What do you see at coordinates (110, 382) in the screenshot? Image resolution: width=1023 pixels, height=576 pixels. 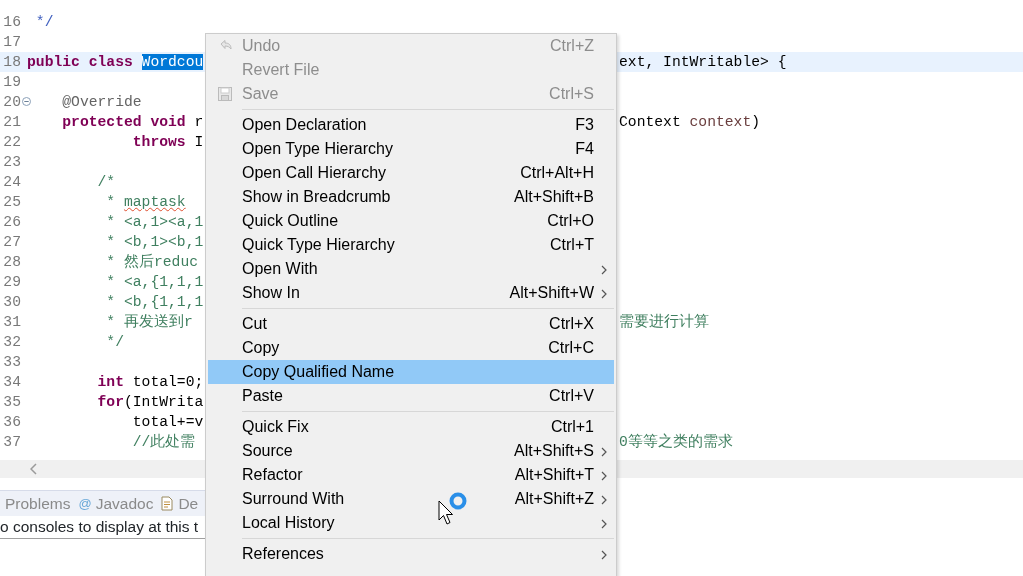 I see `code-text: int` at bounding box center [110, 382].